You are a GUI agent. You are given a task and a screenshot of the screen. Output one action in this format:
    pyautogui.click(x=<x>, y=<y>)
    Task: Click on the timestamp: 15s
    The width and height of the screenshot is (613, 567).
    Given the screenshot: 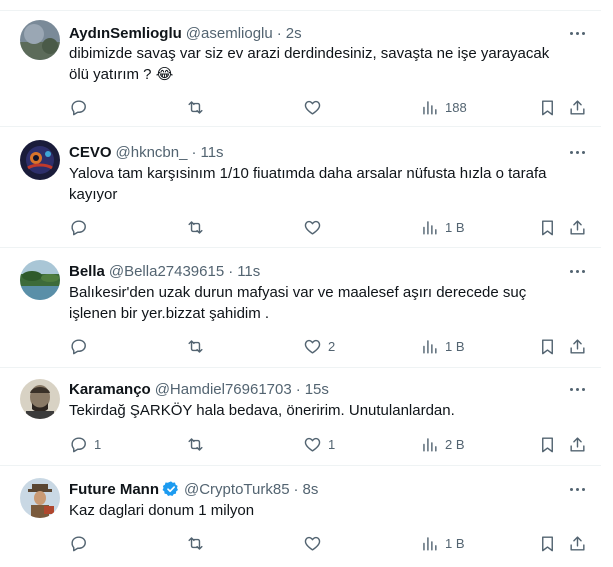 What is the action you would take?
    pyautogui.click(x=317, y=389)
    